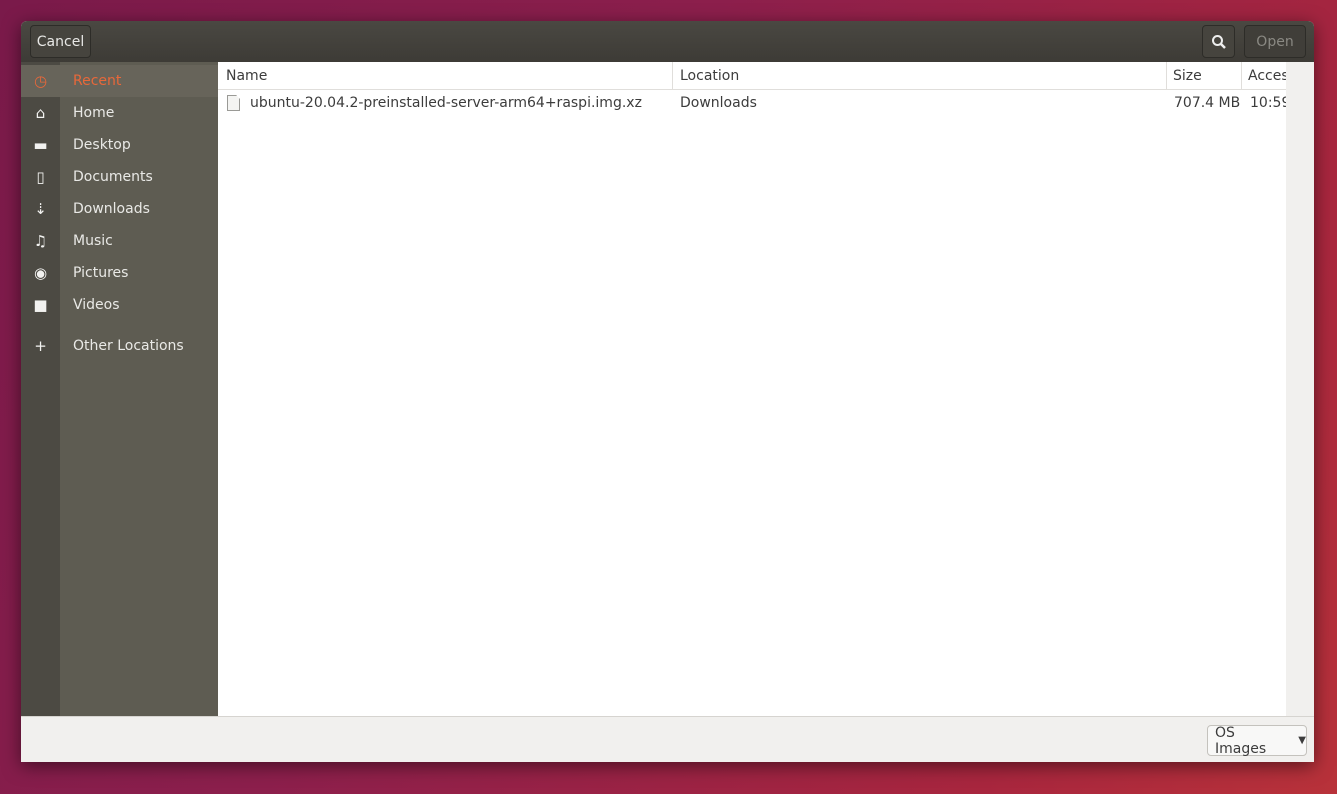 The image size is (1337, 794). I want to click on file-size: 707.4 MB, so click(1207, 103).